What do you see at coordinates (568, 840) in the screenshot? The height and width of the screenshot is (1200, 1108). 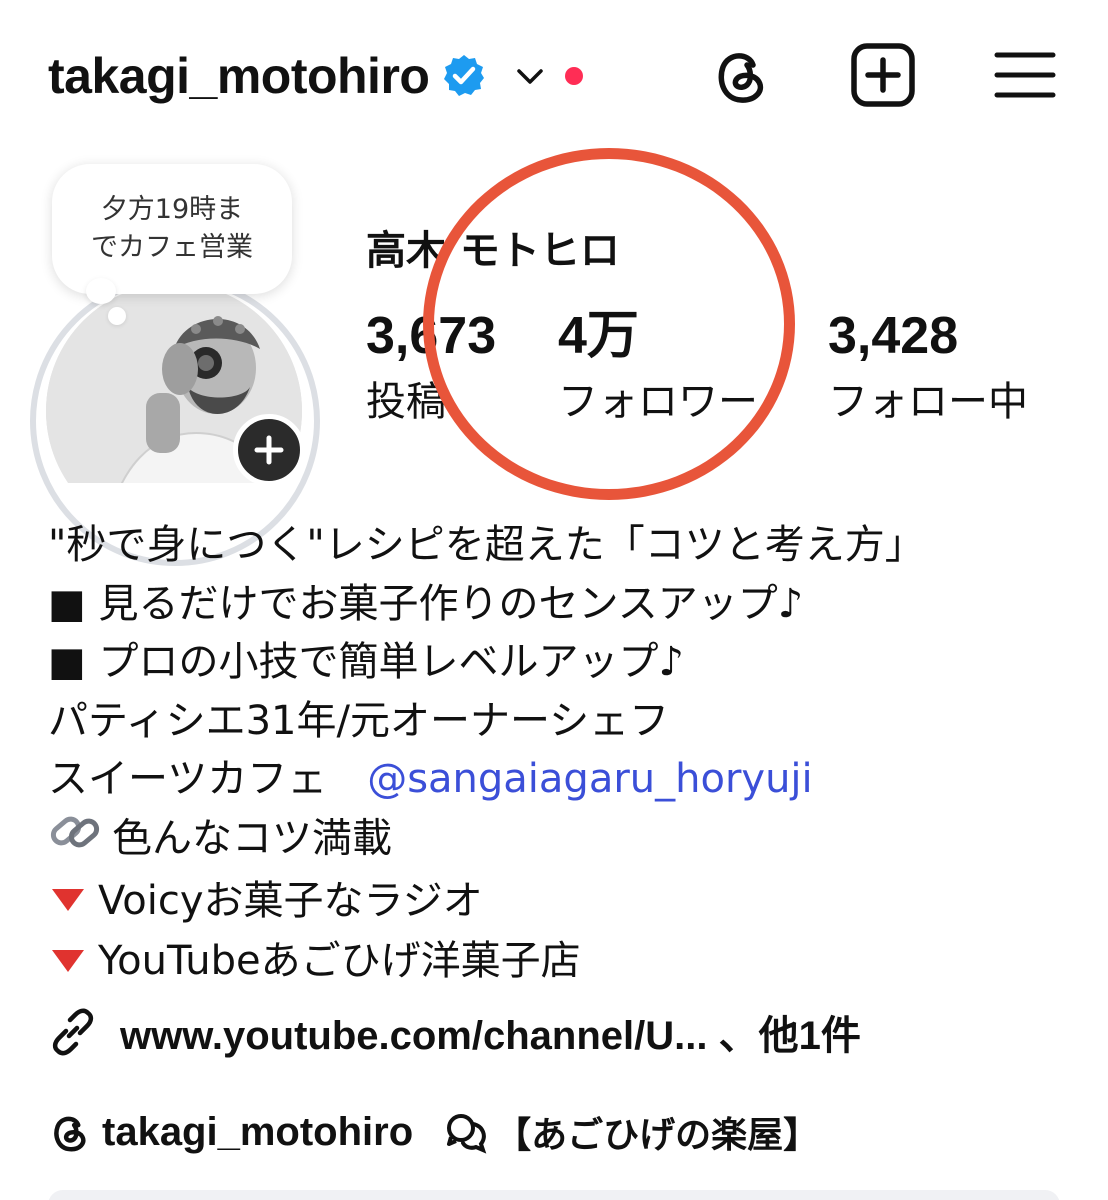 I see `bio-line: 色んなコツ満載` at bounding box center [568, 840].